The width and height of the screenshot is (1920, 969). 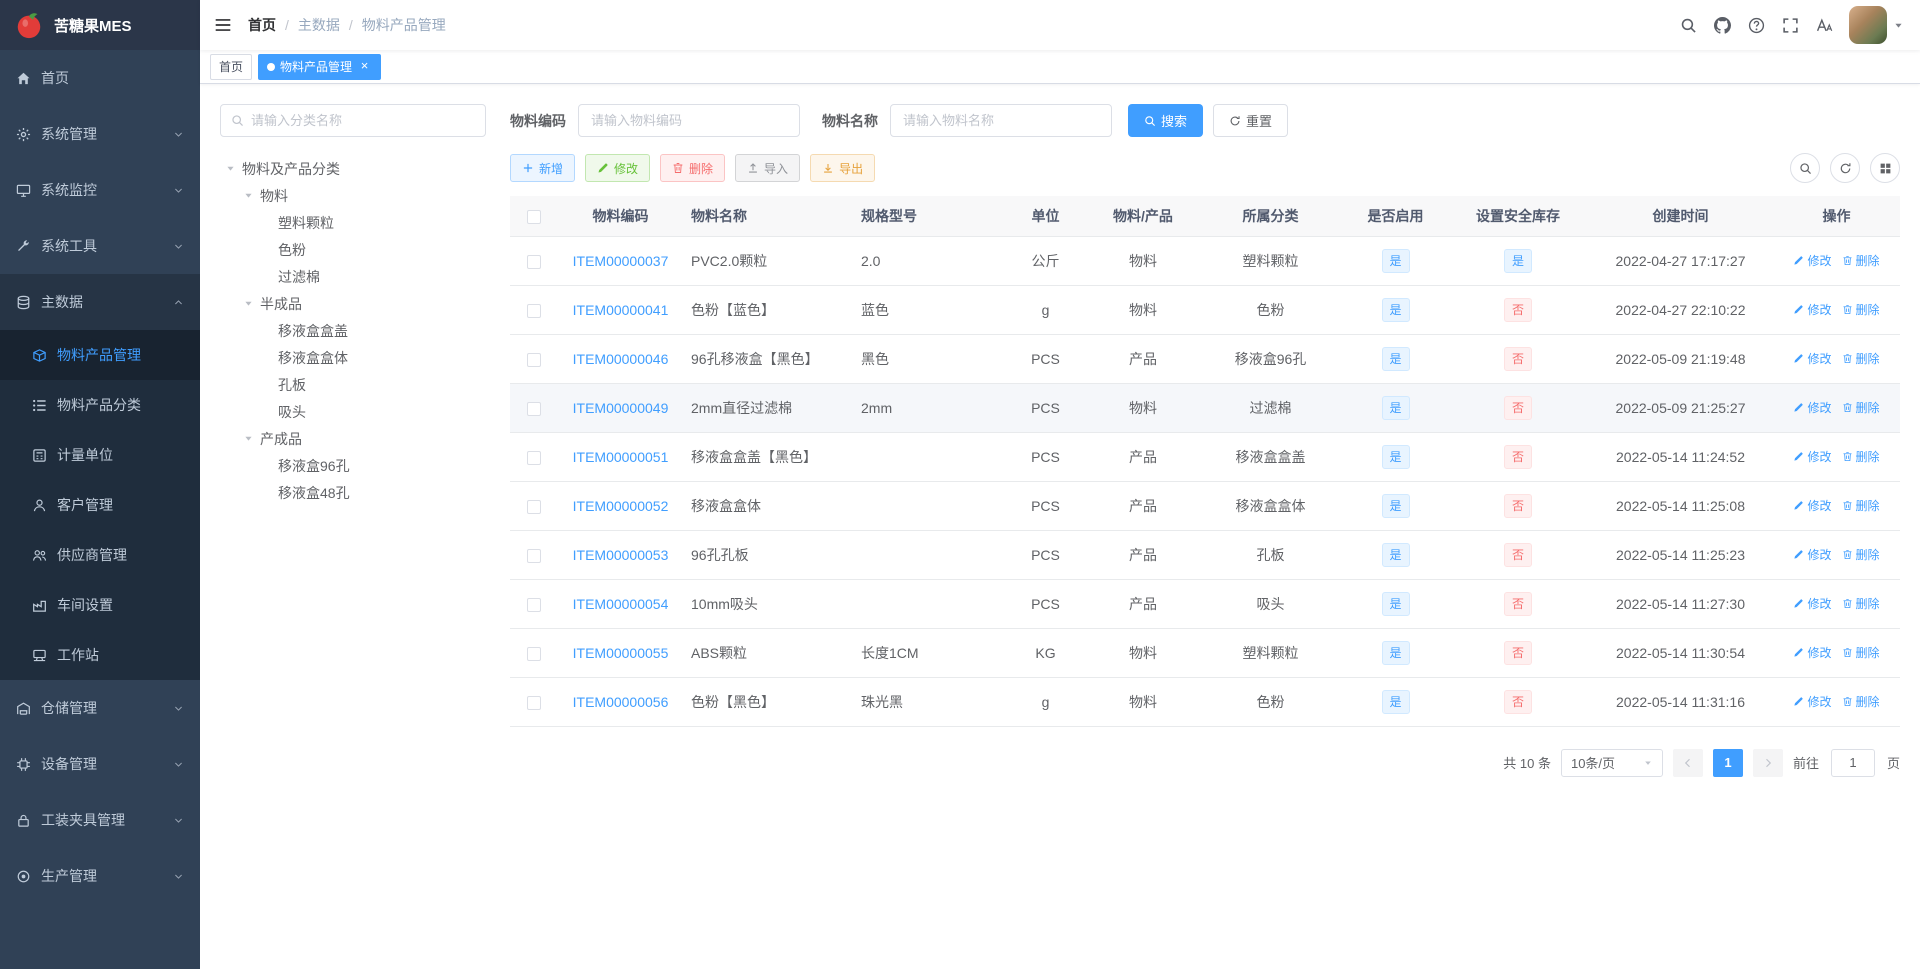 What do you see at coordinates (534, 216) in the screenshot?
I see `select-all-checkbox` at bounding box center [534, 216].